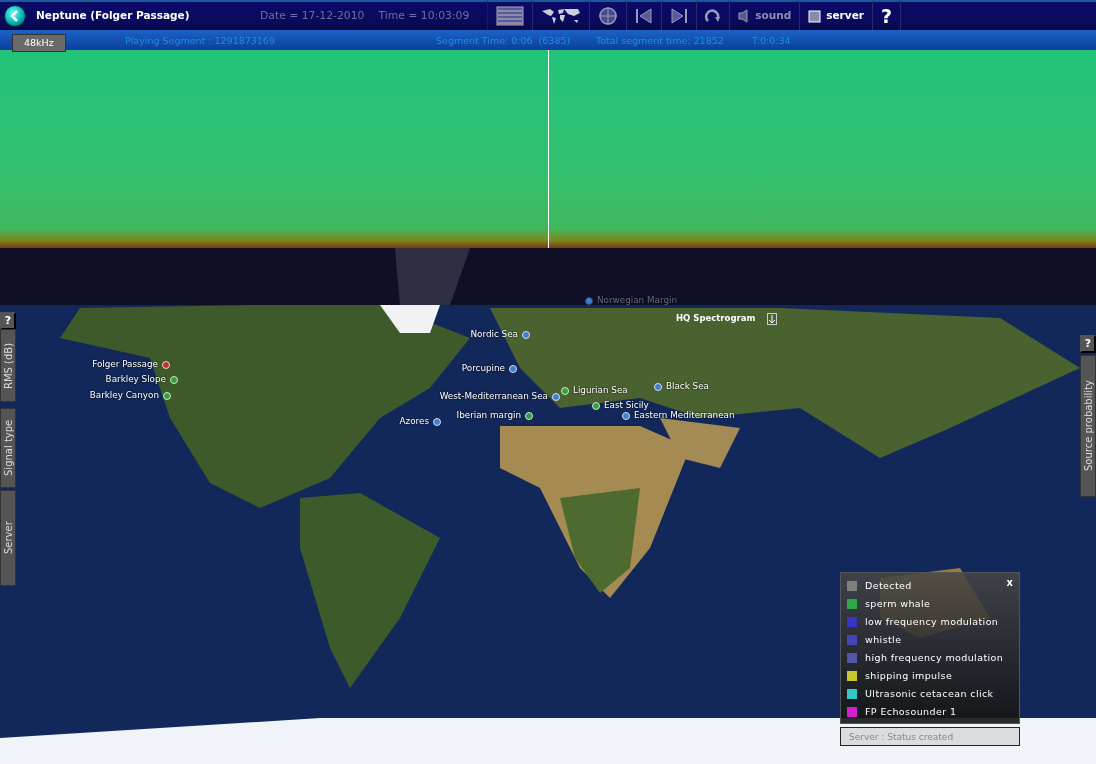 This screenshot has width=1096, height=764. What do you see at coordinates (135, 379) in the screenshot?
I see `station-label: Barkley Slope` at bounding box center [135, 379].